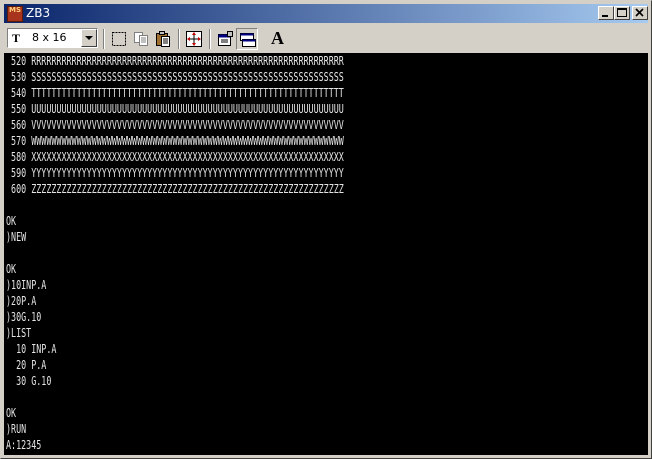 This screenshot has width=652, height=459. What do you see at coordinates (16, 38) in the screenshot?
I see `truetype-icon: T` at bounding box center [16, 38].